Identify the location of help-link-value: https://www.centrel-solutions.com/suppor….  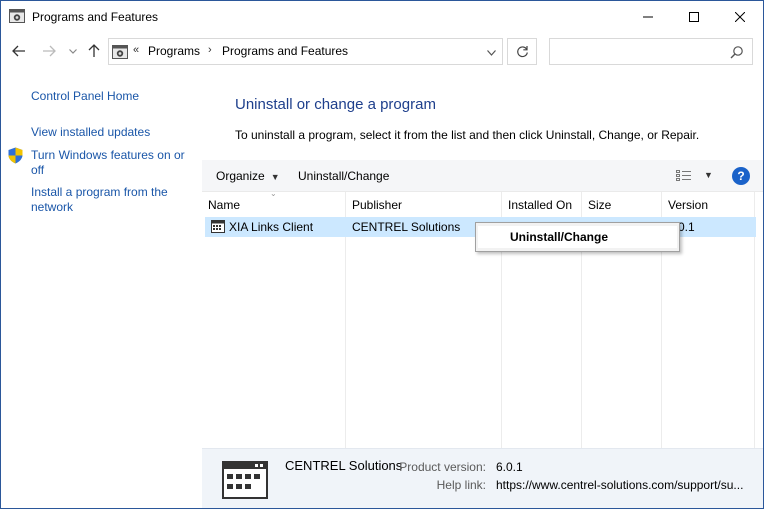
(619, 485).